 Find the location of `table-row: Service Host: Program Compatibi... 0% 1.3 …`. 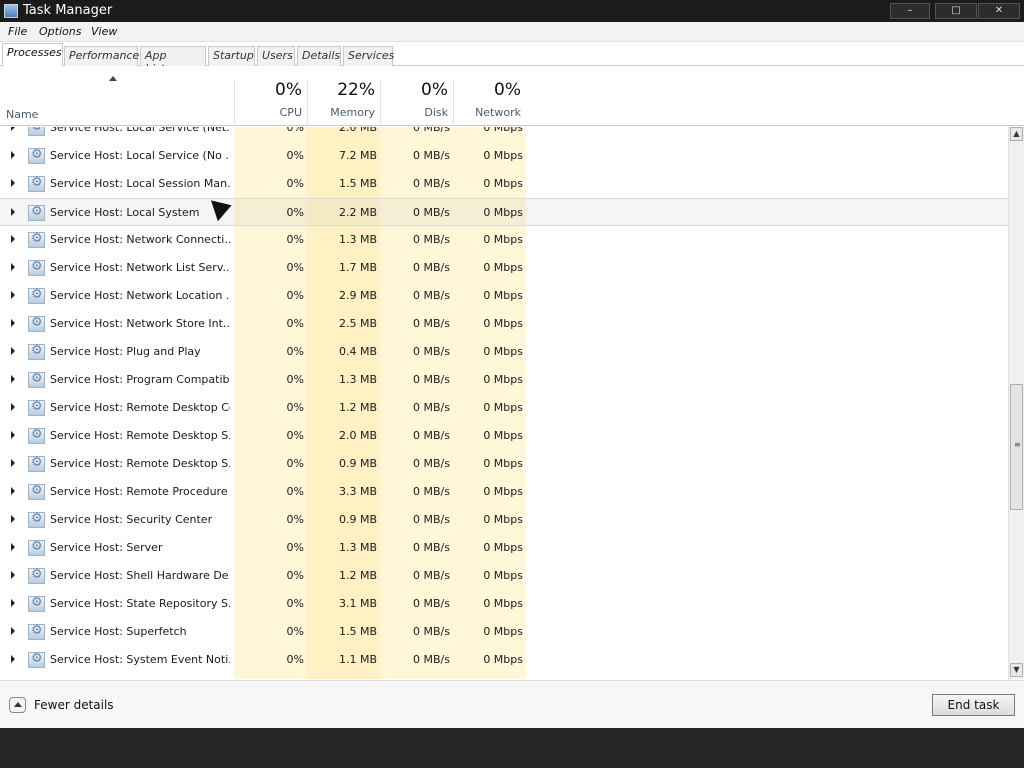

table-row: Service Host: Program Compatibi... 0% 1.3 … is located at coordinates (504, 380).